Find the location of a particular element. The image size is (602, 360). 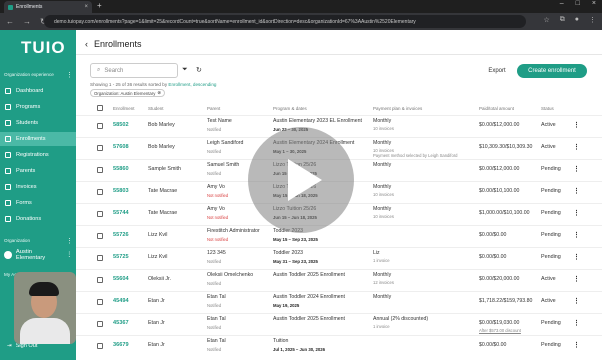

enrollment-id-link: 55725 is located at coordinates (121, 257).